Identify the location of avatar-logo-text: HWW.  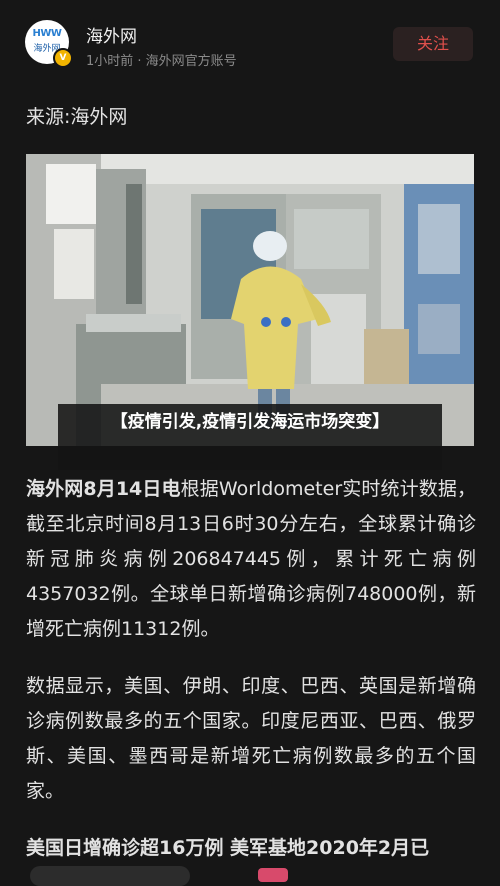
(47, 33).